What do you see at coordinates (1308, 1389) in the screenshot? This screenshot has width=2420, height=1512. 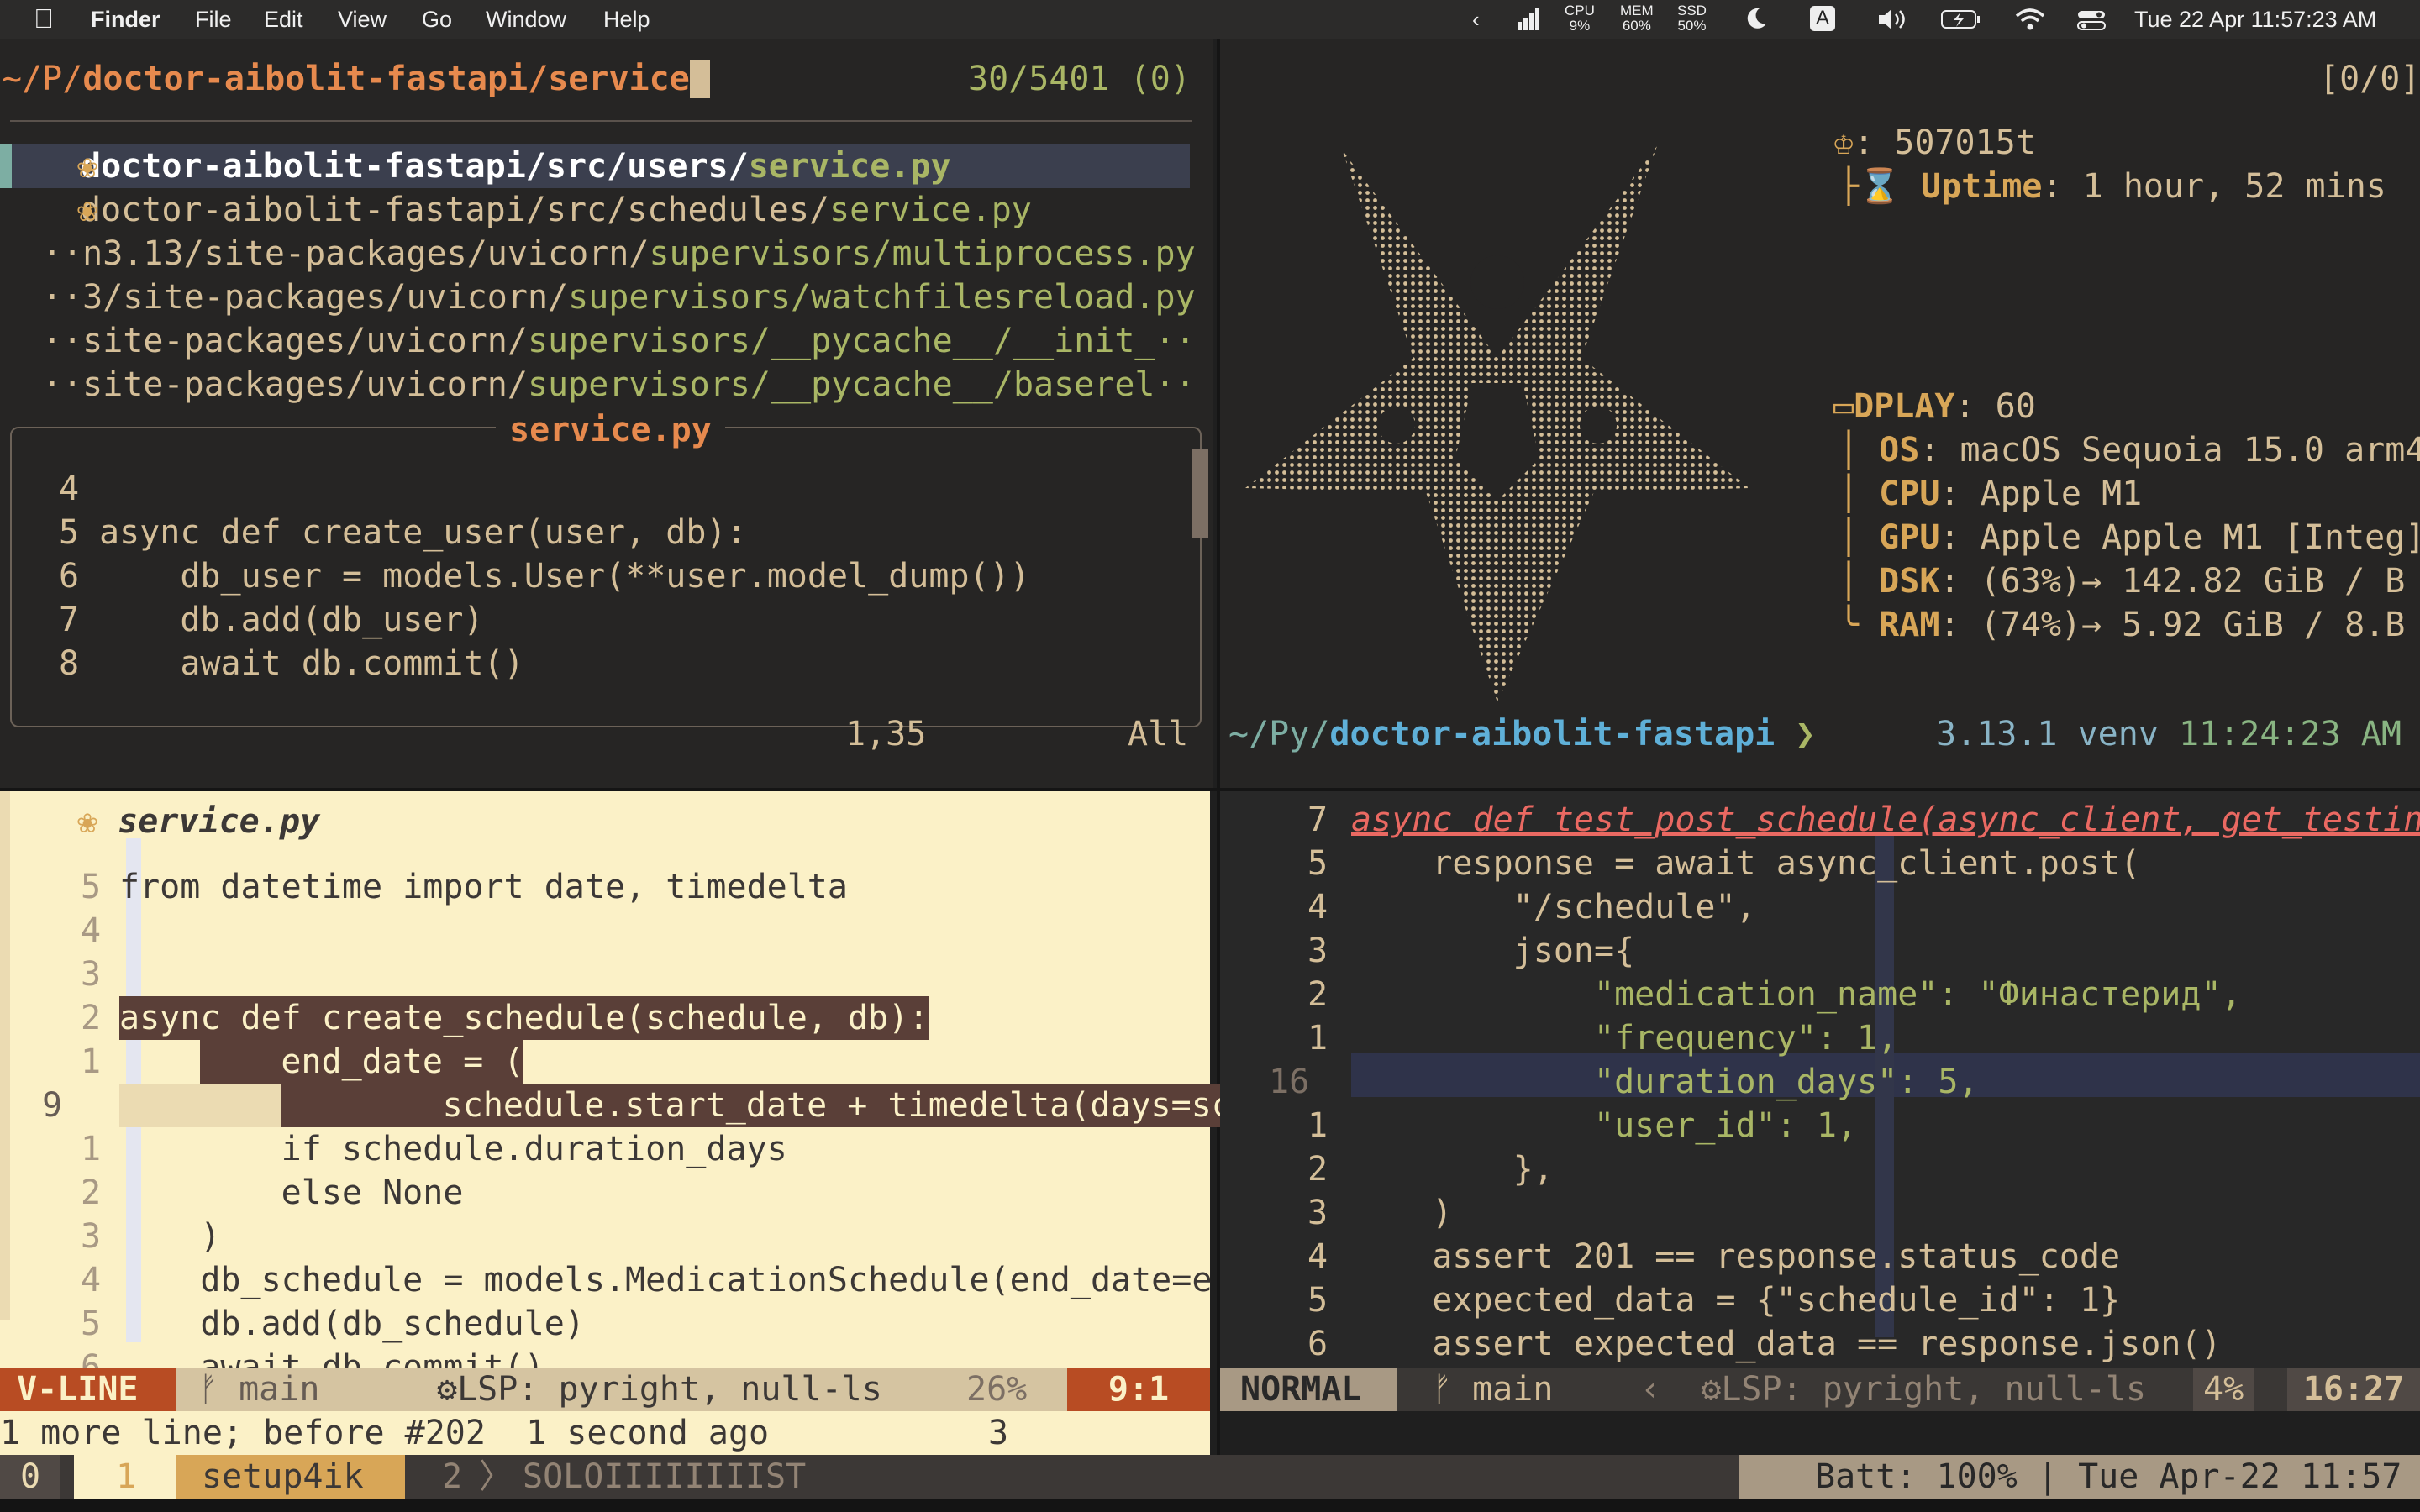 I see `mode-indicator: NORMAL` at bounding box center [1308, 1389].